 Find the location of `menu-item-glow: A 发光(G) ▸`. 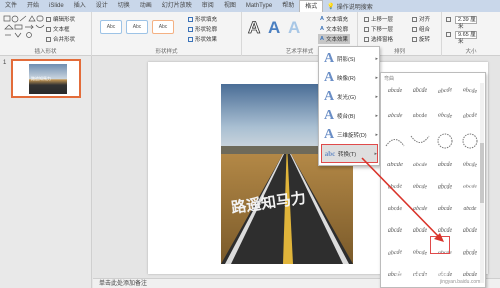

menu-item-glow: A 发光(G) ▸ is located at coordinates (349, 96).